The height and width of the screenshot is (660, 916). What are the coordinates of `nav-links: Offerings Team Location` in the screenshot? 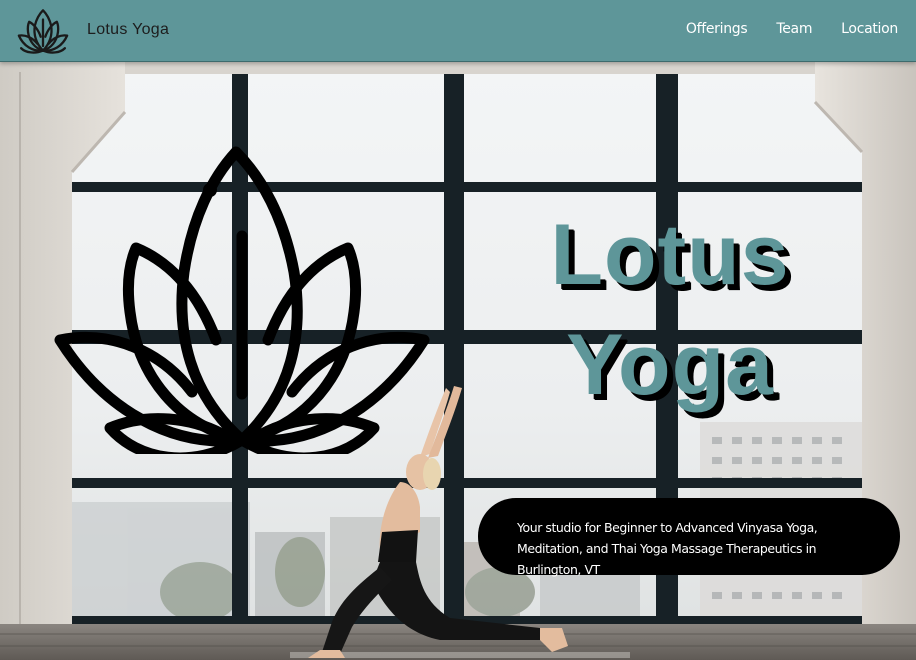 It's located at (792, 29).